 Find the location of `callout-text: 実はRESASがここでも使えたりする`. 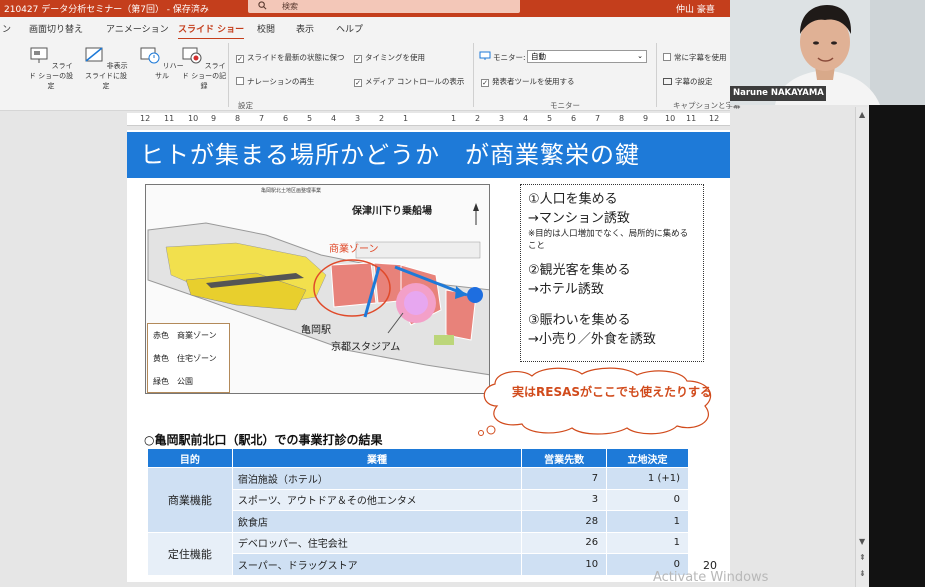

callout-text: 実はRESASがここでも使えたりする is located at coordinates (612, 392).